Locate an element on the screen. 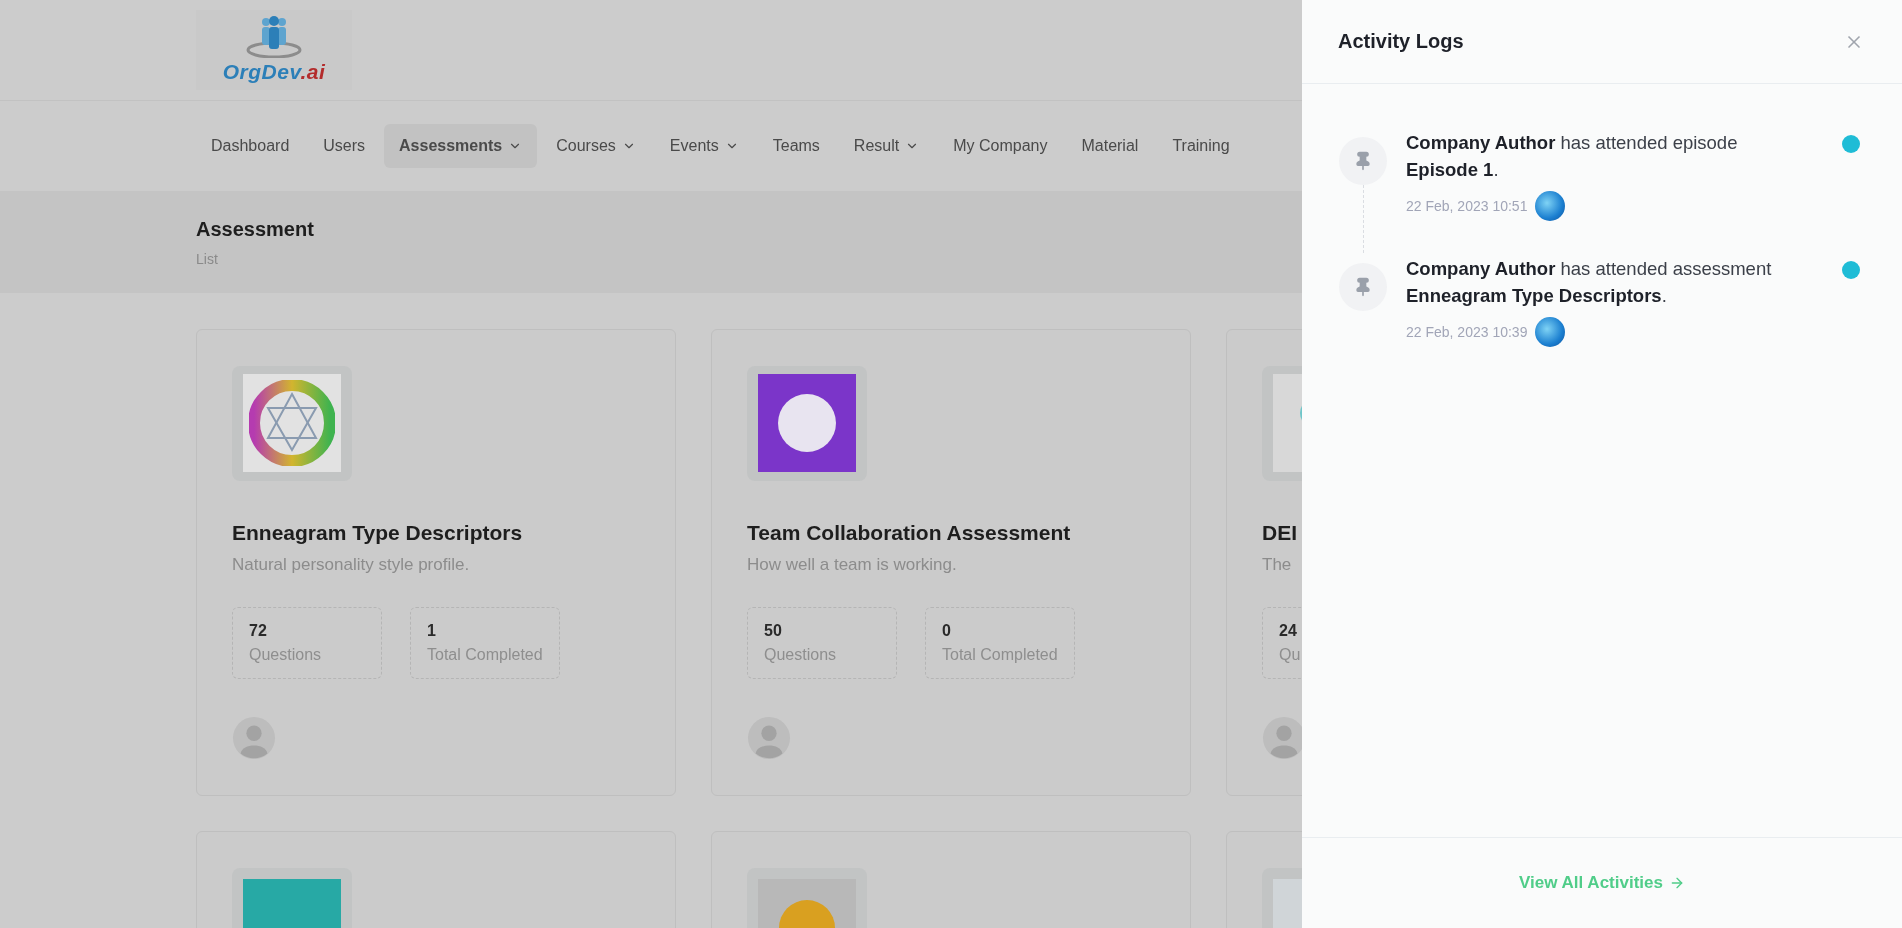 Image resolution: width=1902 pixels, height=928 pixels. nav-link: Material is located at coordinates (1110, 146).